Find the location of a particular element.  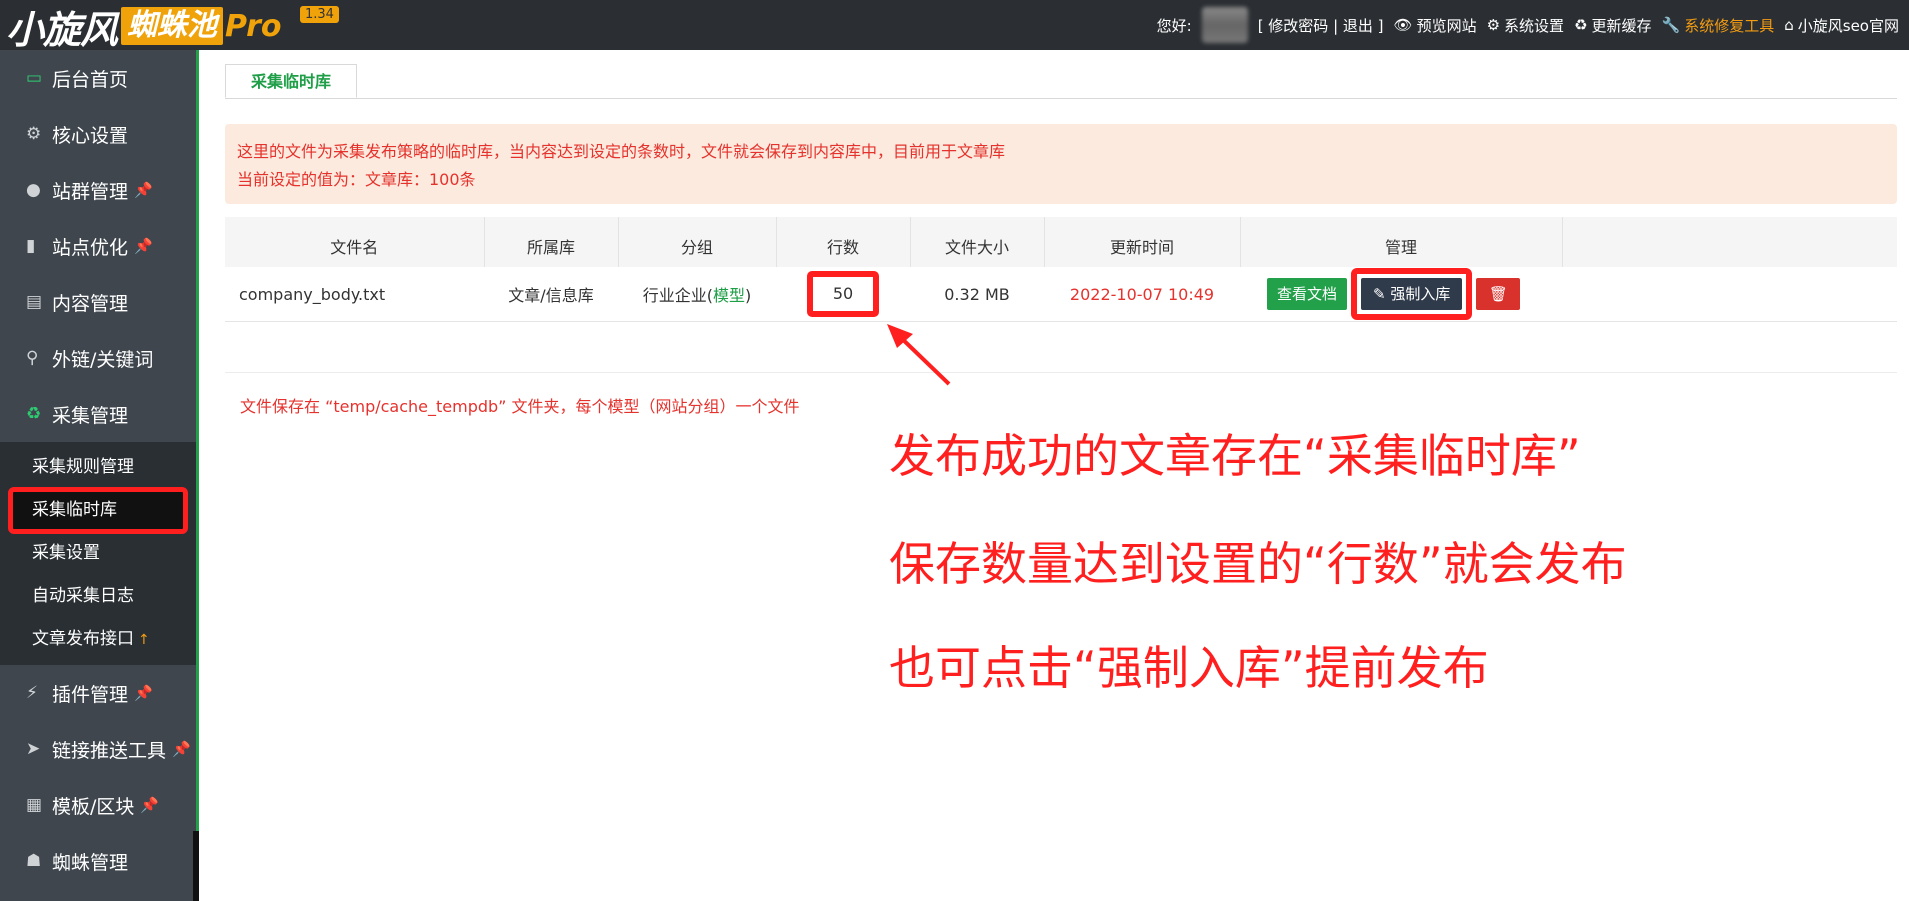

gear-icon: ⚙ is located at coordinates (1493, 25).